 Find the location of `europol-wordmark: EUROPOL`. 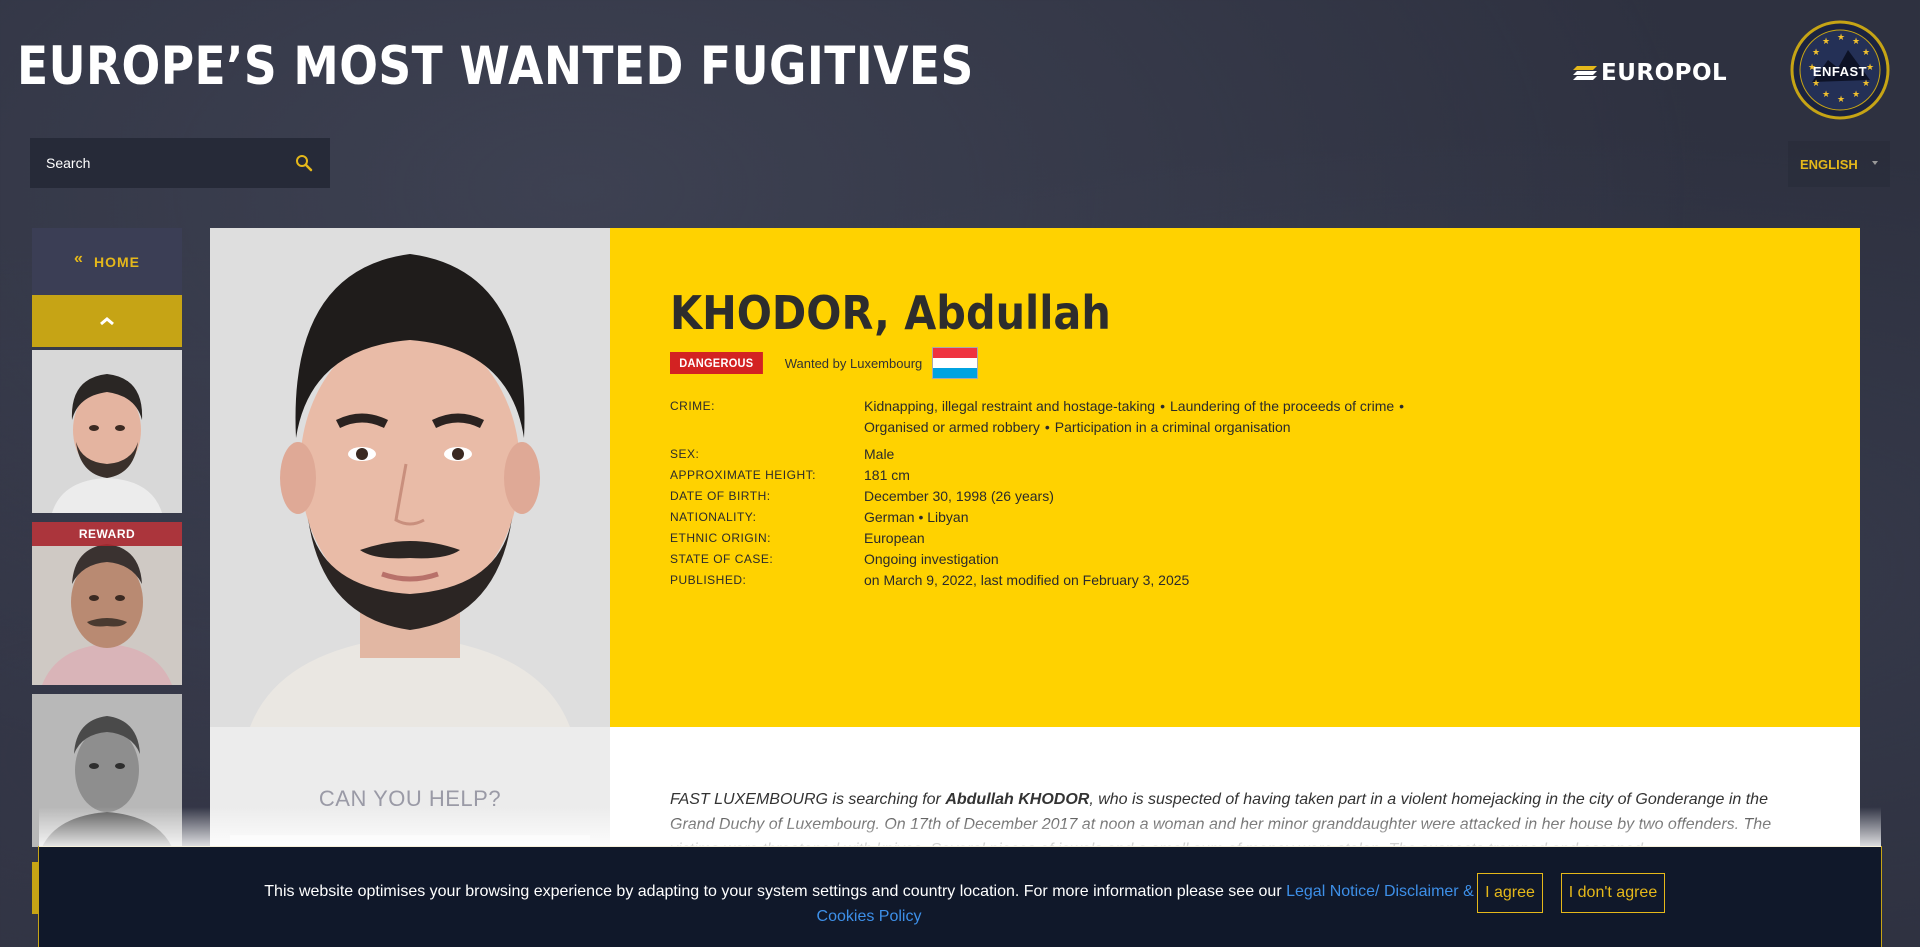

europol-wordmark: EUROPOL is located at coordinates (1664, 73).